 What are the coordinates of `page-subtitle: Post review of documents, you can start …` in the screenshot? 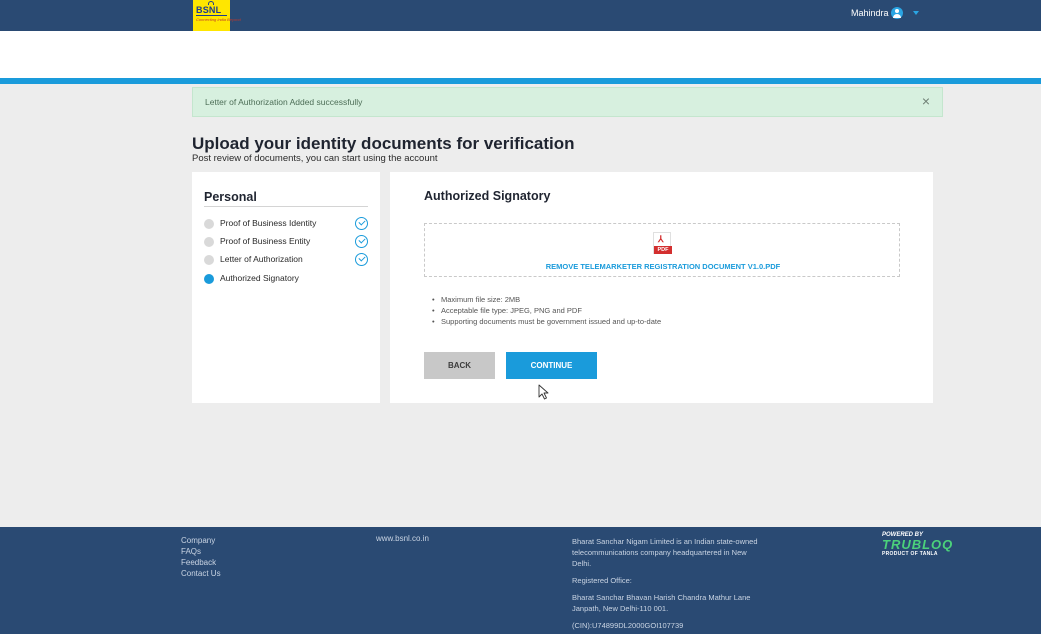 It's located at (315, 158).